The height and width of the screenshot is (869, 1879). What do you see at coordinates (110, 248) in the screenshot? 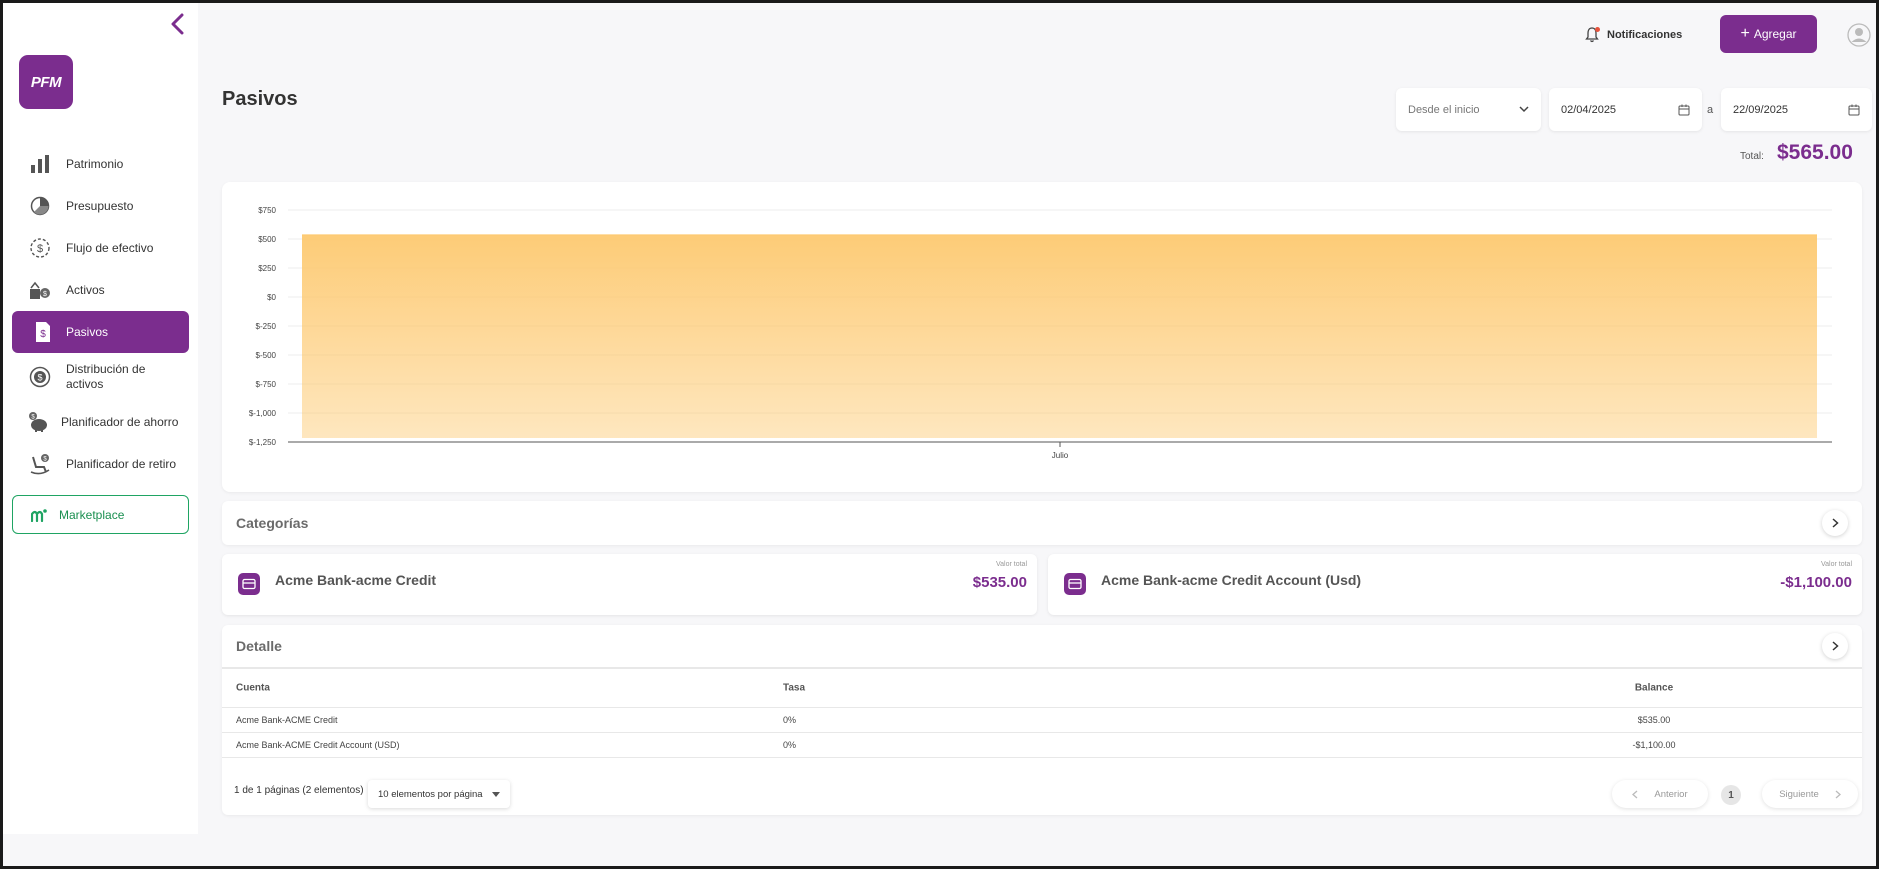
I see `sidebar-item-label: Flujo de efectivo` at bounding box center [110, 248].